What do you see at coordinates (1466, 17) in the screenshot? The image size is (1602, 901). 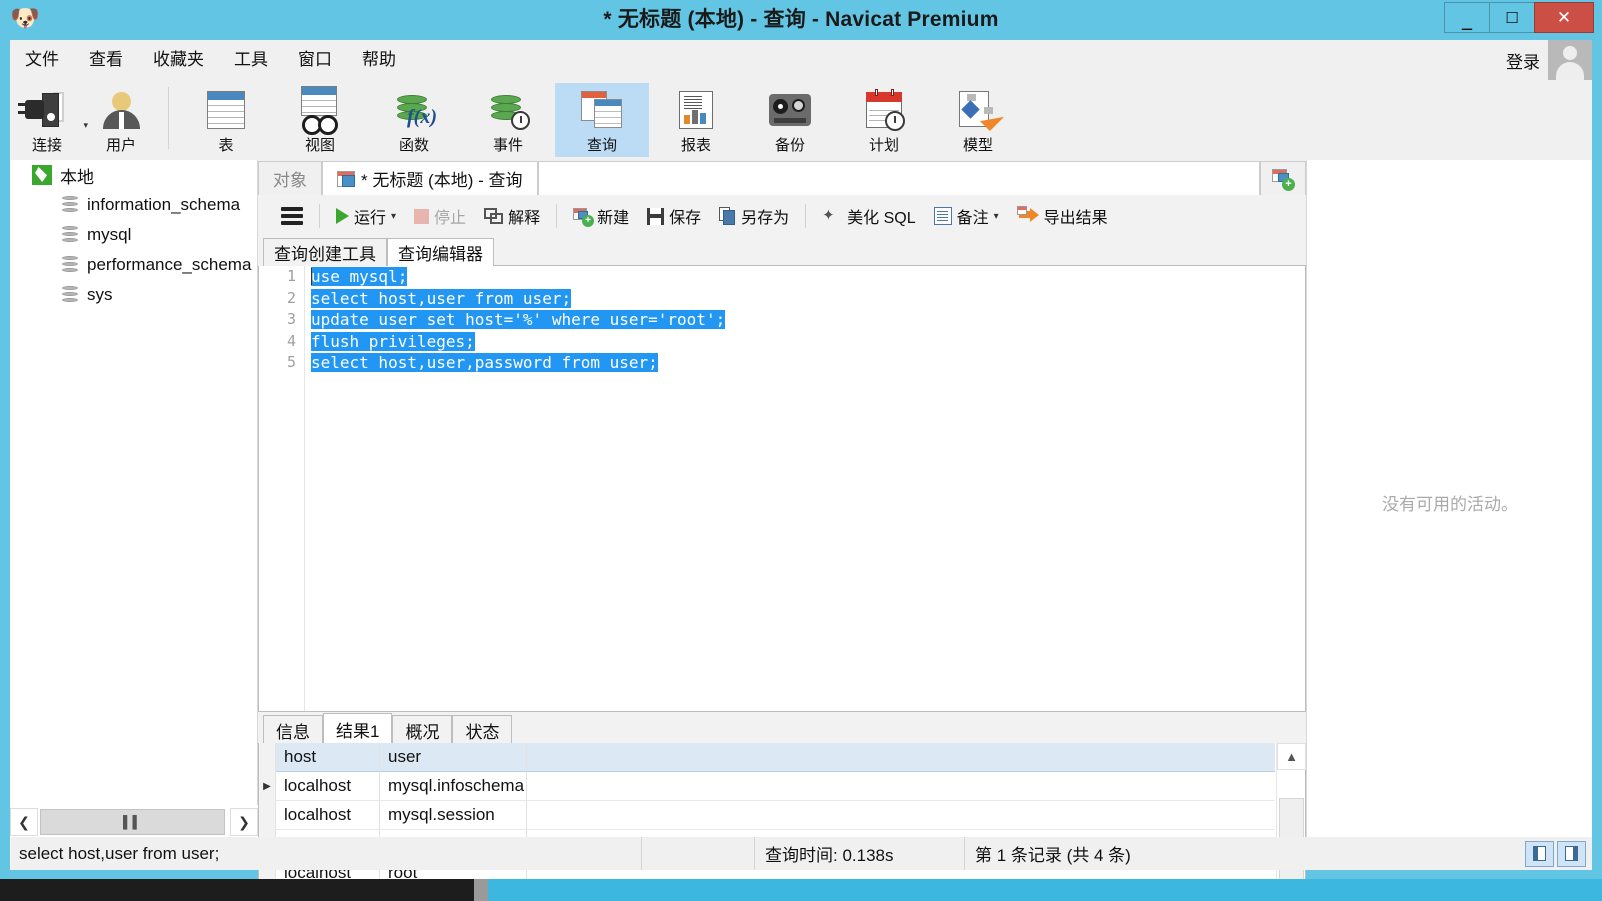 I see `minimize-button: _` at bounding box center [1466, 17].